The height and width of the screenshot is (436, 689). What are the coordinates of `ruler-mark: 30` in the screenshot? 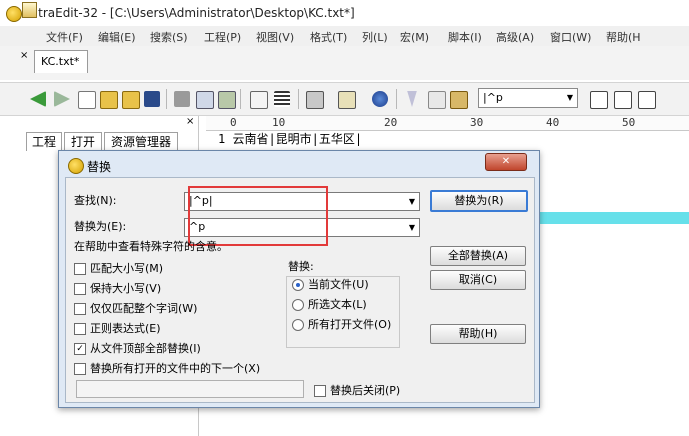 It's located at (477, 122).